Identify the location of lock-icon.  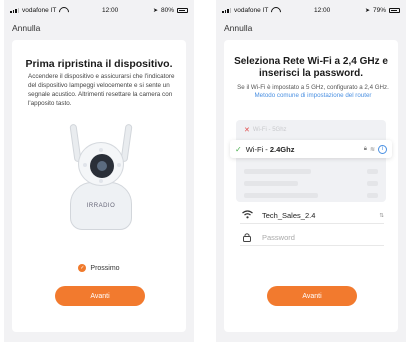
(247, 238).